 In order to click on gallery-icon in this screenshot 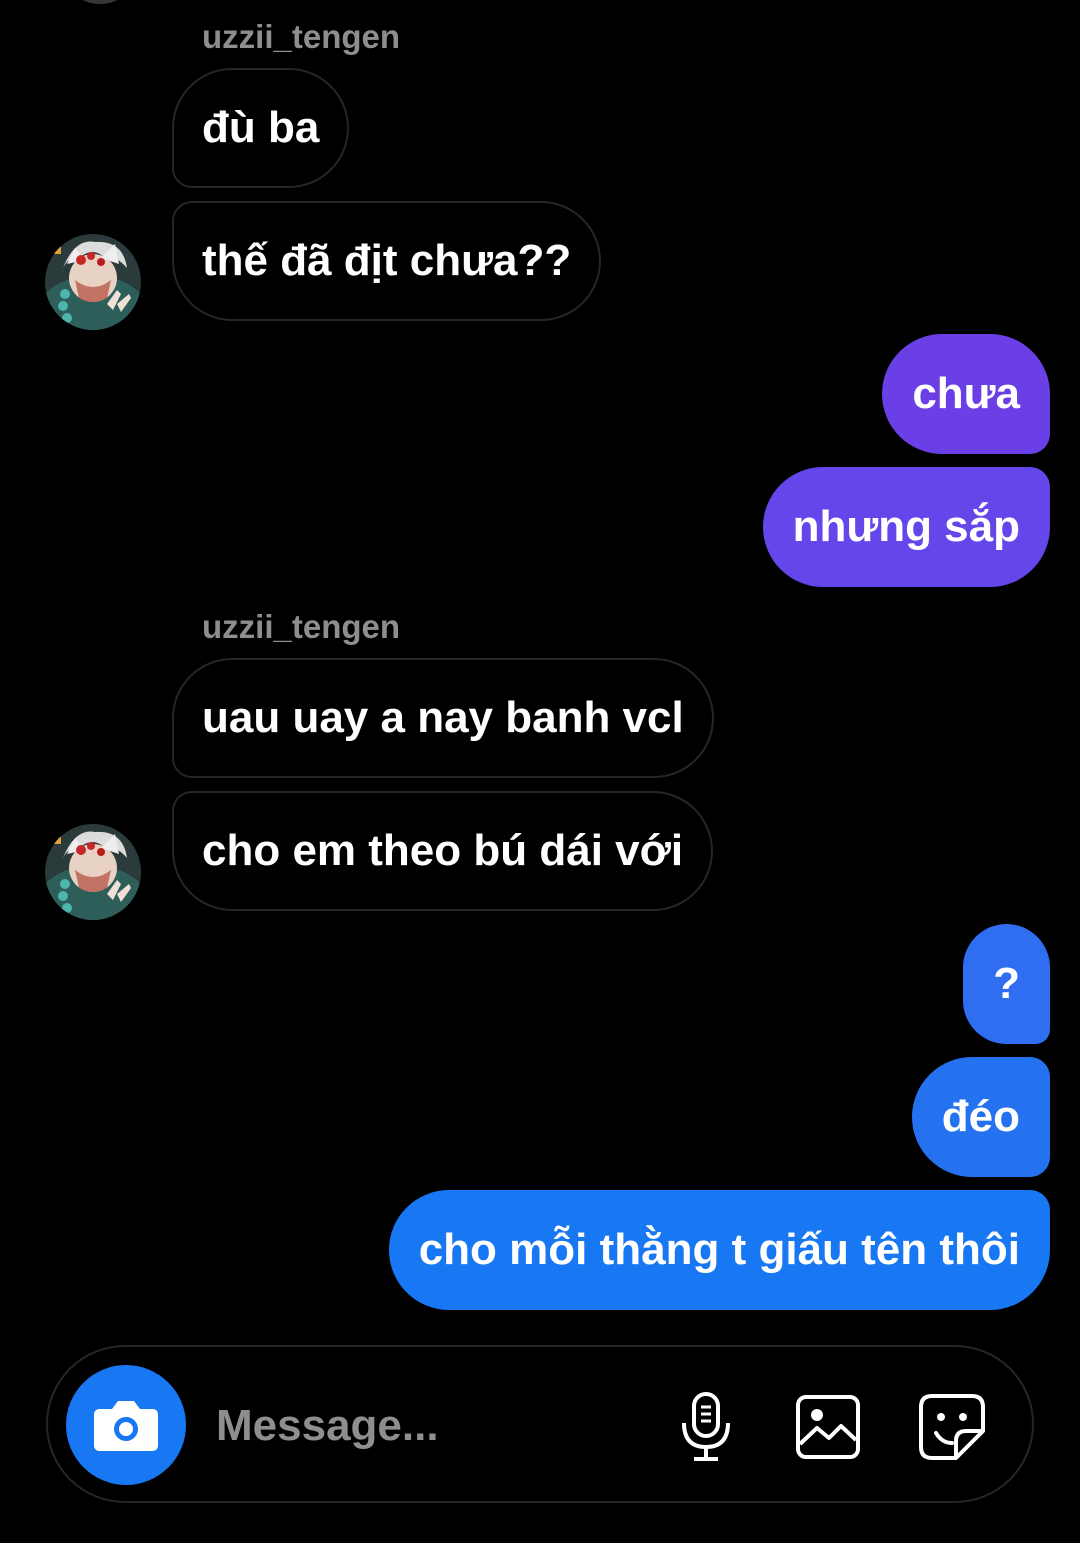, I will do `click(828, 1427)`.